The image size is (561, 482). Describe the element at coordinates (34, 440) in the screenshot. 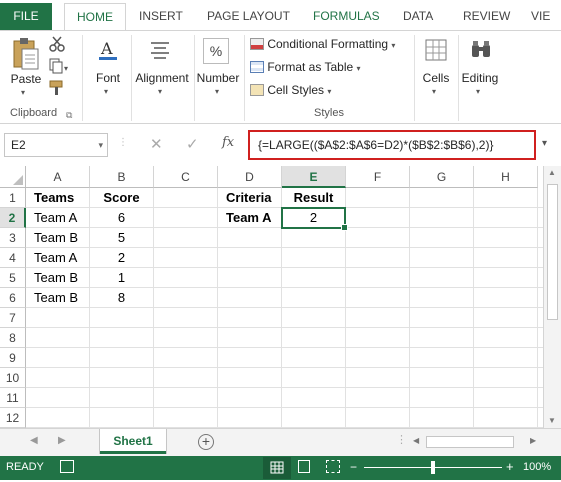

I see `sheet-prev-icon: ◀` at that location.